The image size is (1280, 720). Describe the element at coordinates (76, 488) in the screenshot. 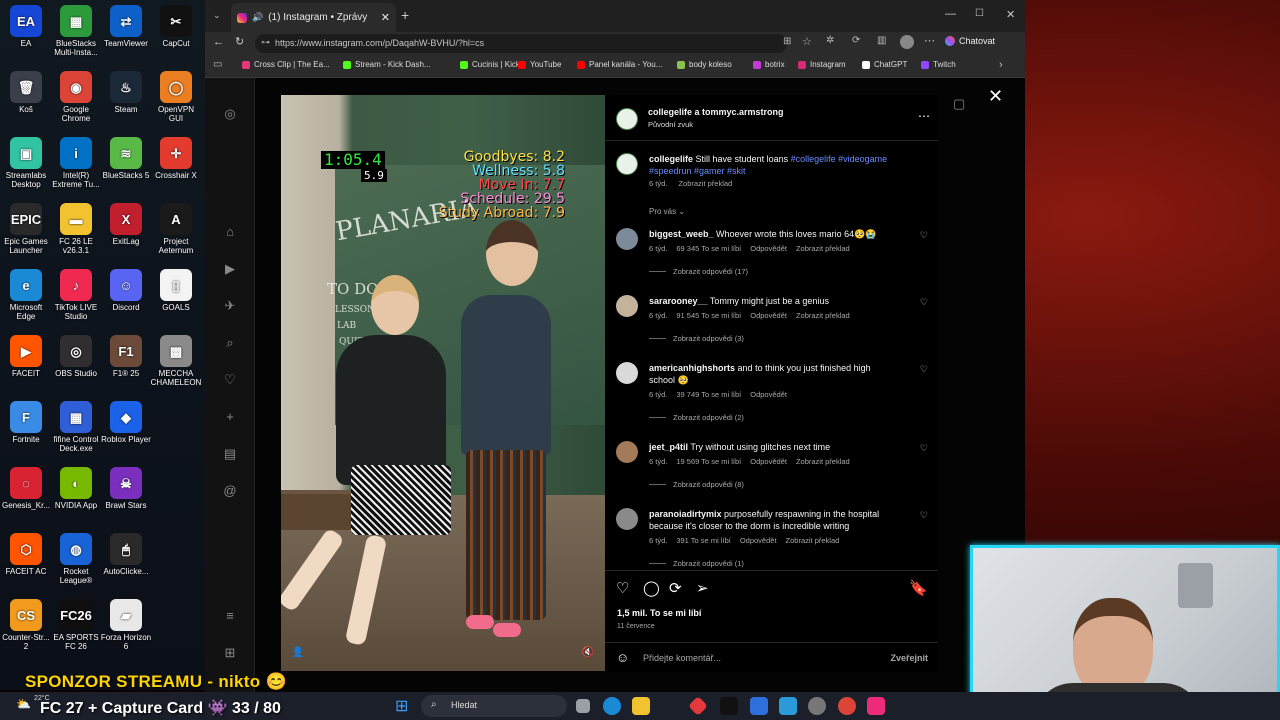

I see `desktop-icon: ◐ NVIDIA App` at that location.